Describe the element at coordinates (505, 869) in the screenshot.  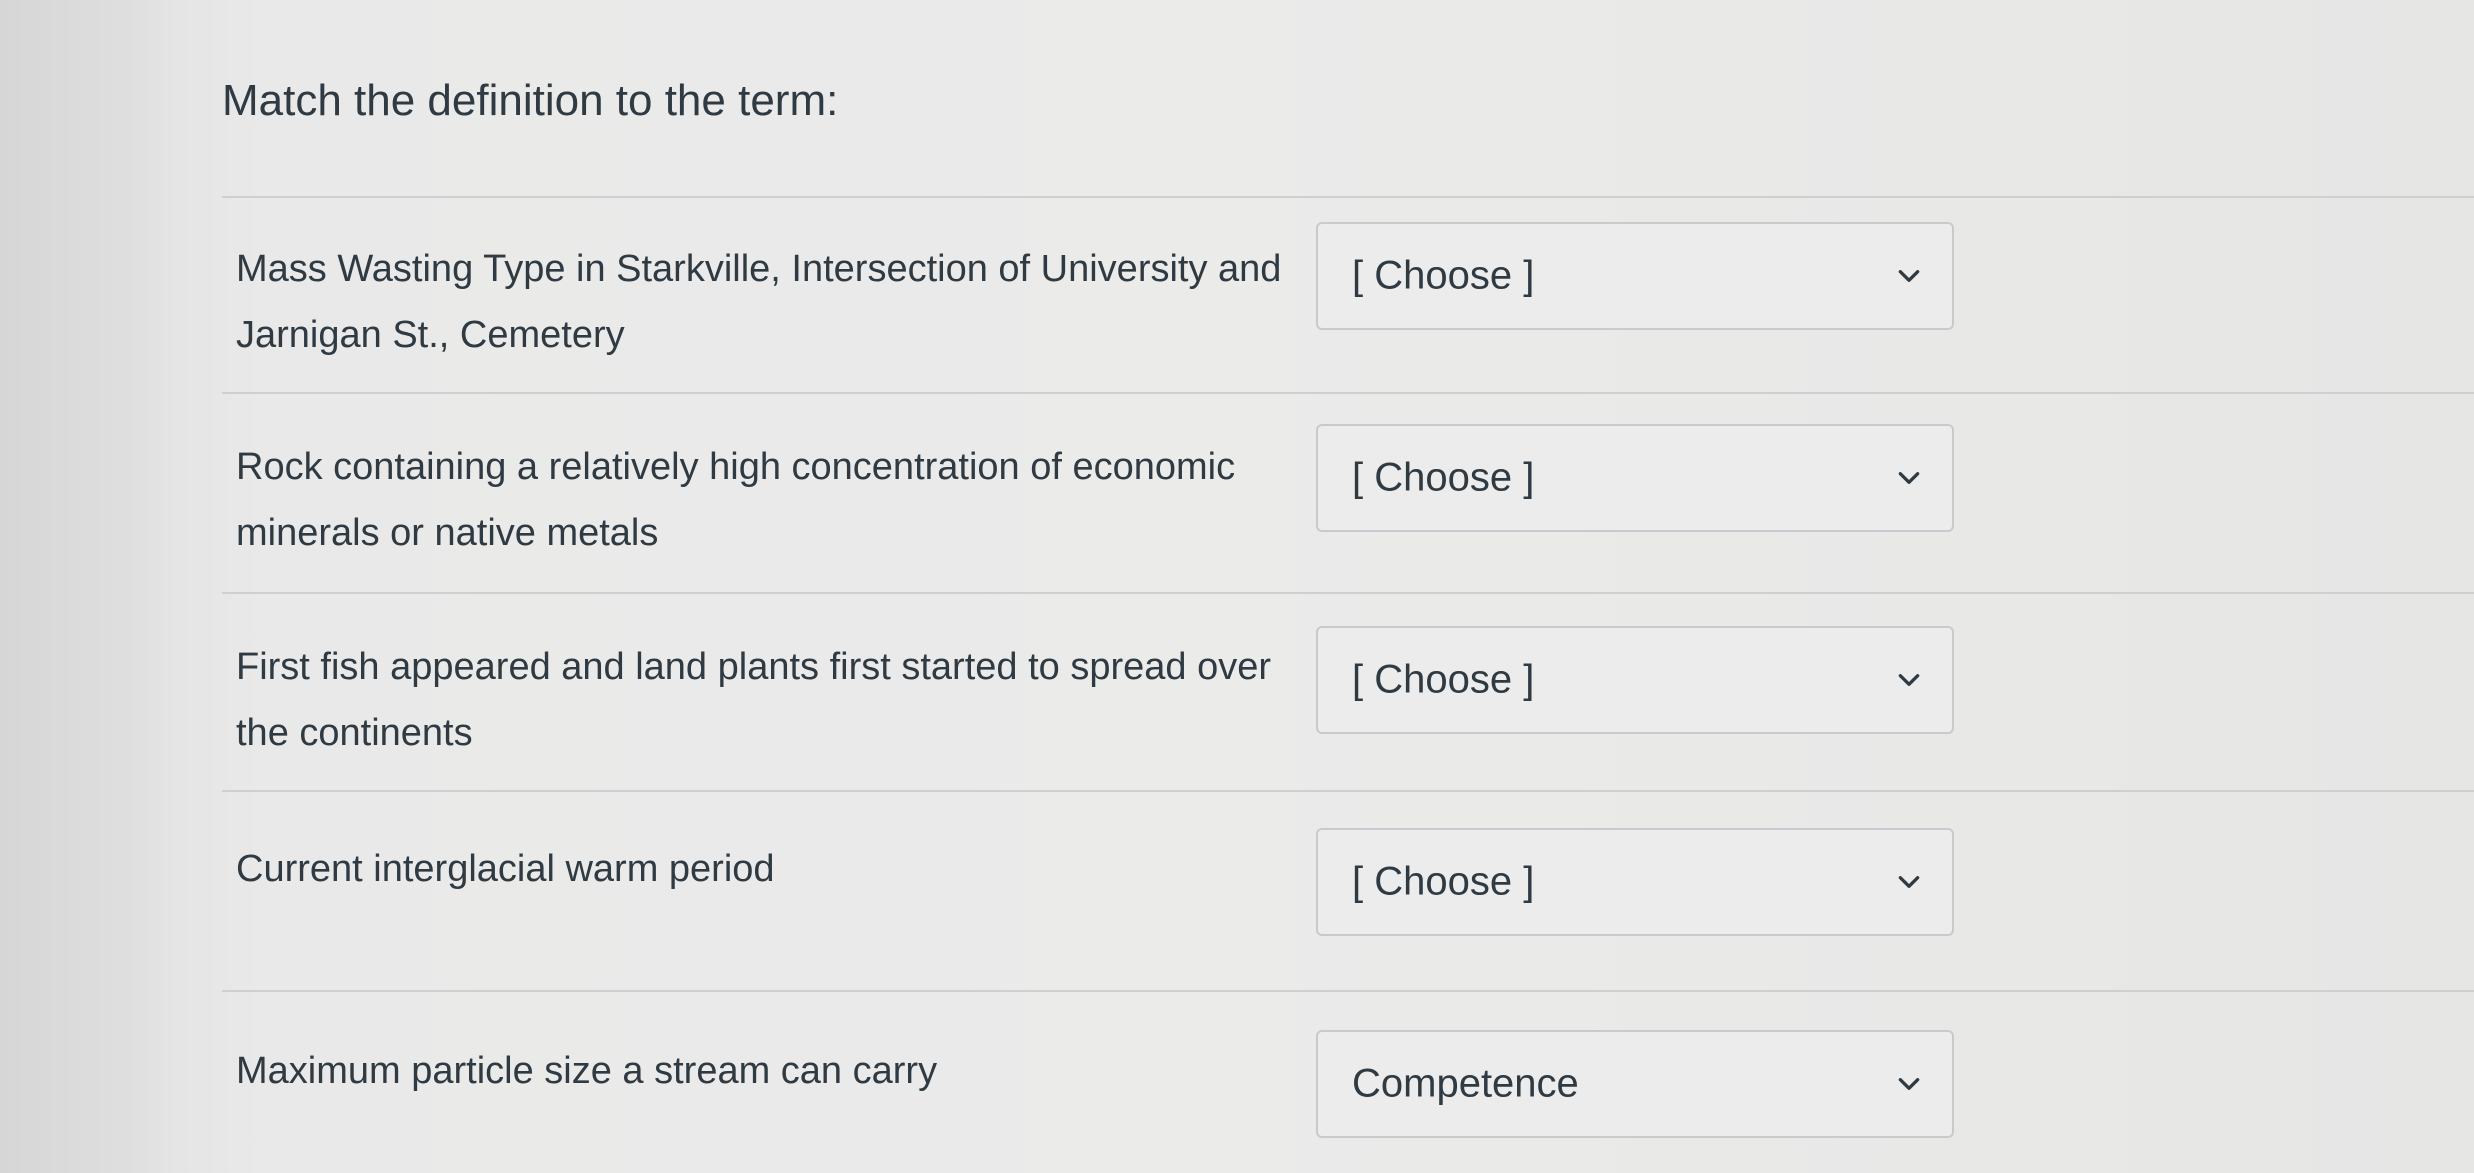
I see `question-4-definition: Current interglacial warm period` at that location.